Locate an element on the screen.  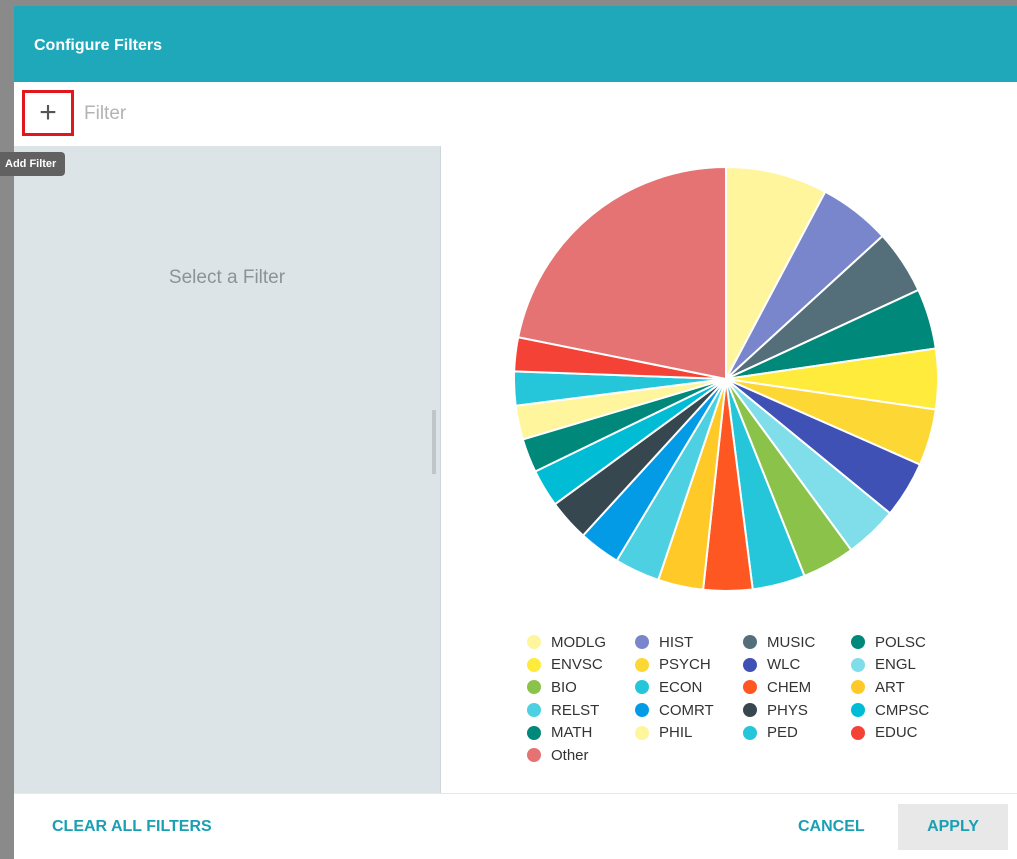
legend-item-math: MATH is located at coordinates (581, 732).